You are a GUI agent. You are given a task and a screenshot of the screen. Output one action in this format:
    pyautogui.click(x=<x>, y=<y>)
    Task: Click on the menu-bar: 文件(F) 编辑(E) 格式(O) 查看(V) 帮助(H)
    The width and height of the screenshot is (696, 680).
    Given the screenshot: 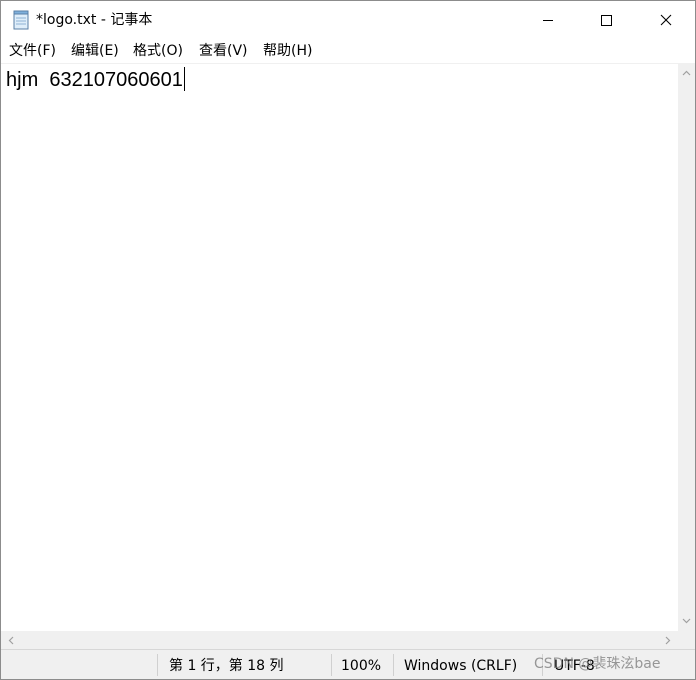 What is the action you would take?
    pyautogui.click(x=348, y=51)
    